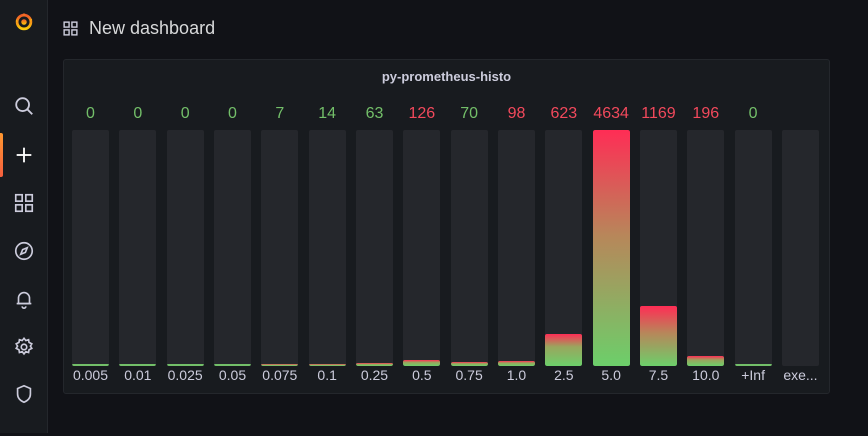 The width and height of the screenshot is (868, 436). I want to click on dashboard-title: New dashboard, so click(152, 28).